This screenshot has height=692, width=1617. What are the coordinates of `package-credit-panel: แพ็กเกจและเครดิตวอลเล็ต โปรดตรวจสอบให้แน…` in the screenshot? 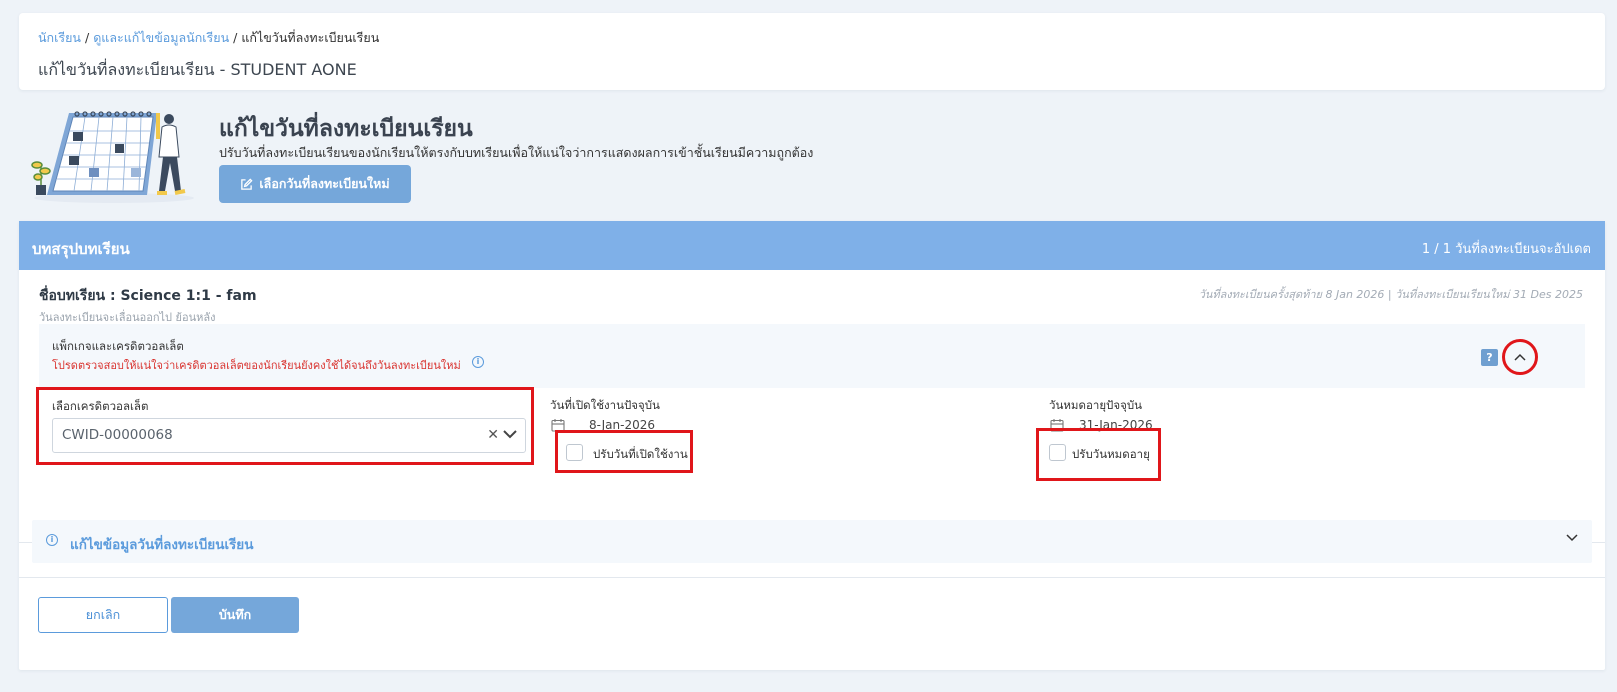 It's located at (812, 356).